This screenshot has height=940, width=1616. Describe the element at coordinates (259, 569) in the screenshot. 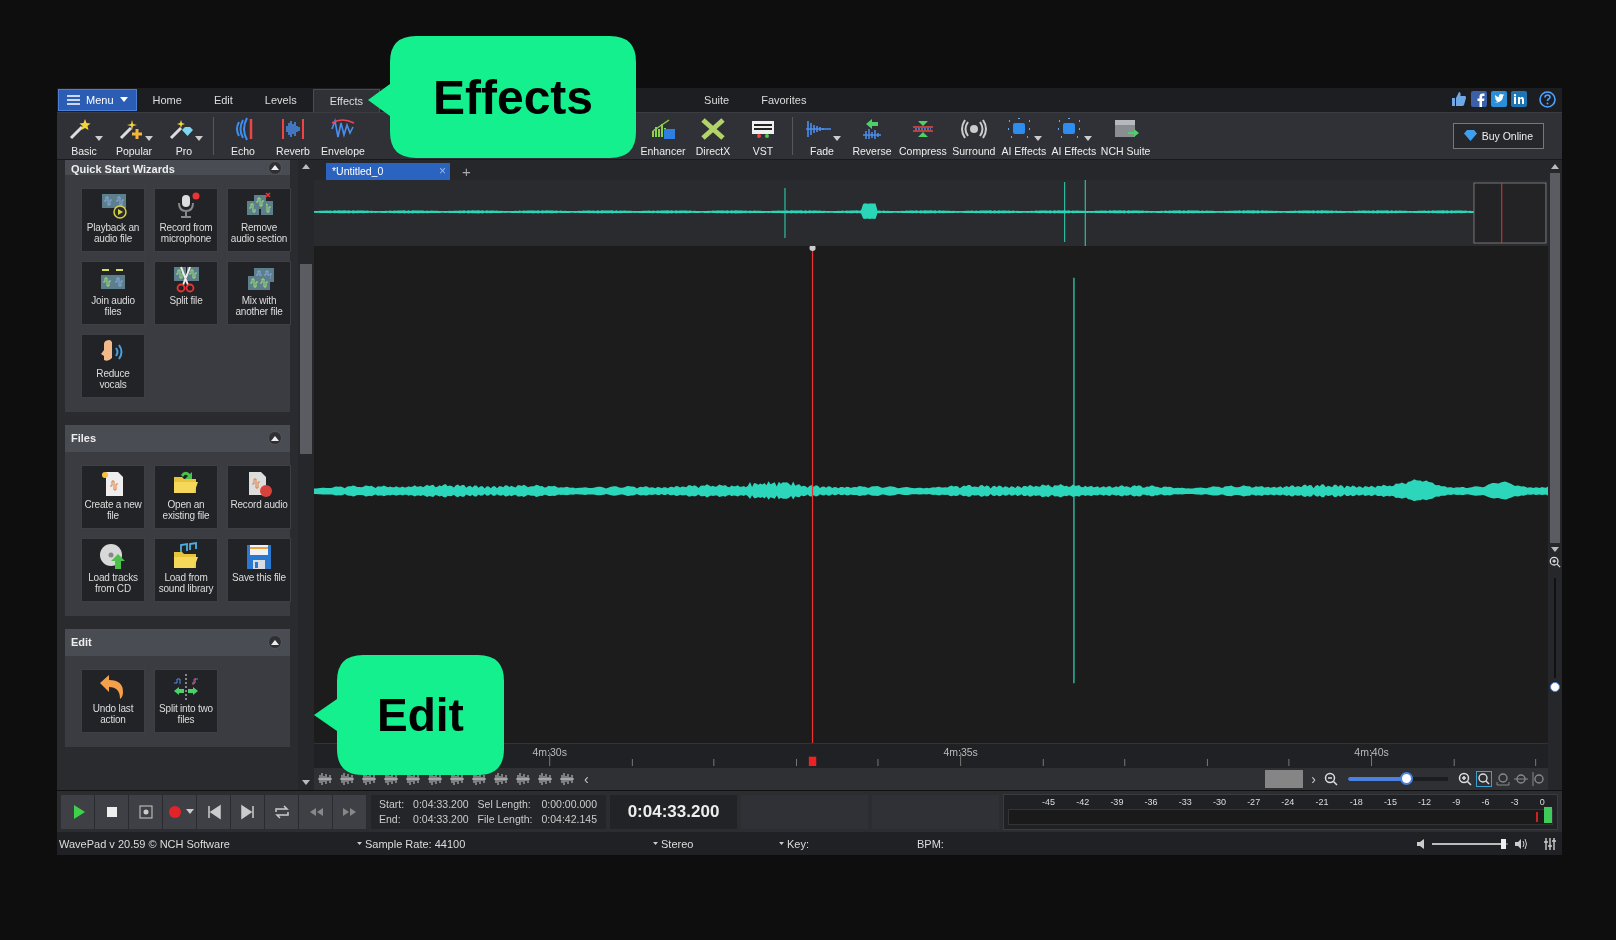

I see `wizard-tile: Save this file` at that location.